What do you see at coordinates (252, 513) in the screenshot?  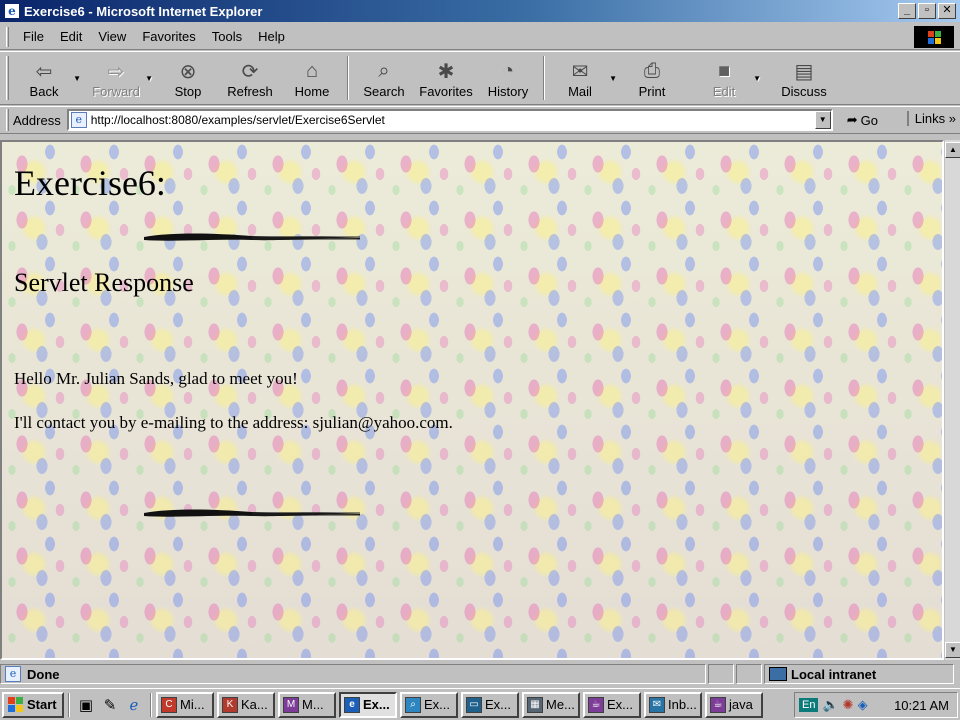 I see `decorative-brush-line` at bounding box center [252, 513].